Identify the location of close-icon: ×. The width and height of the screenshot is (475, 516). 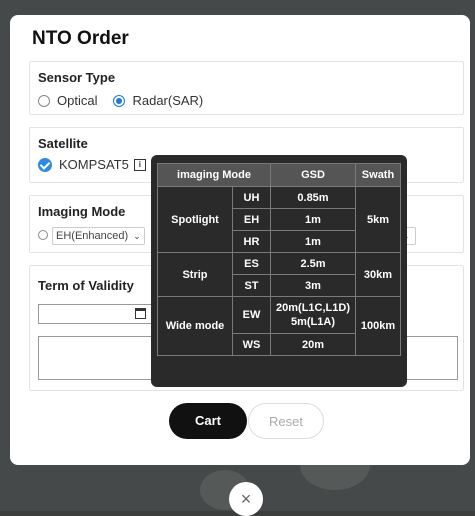
(246, 499).